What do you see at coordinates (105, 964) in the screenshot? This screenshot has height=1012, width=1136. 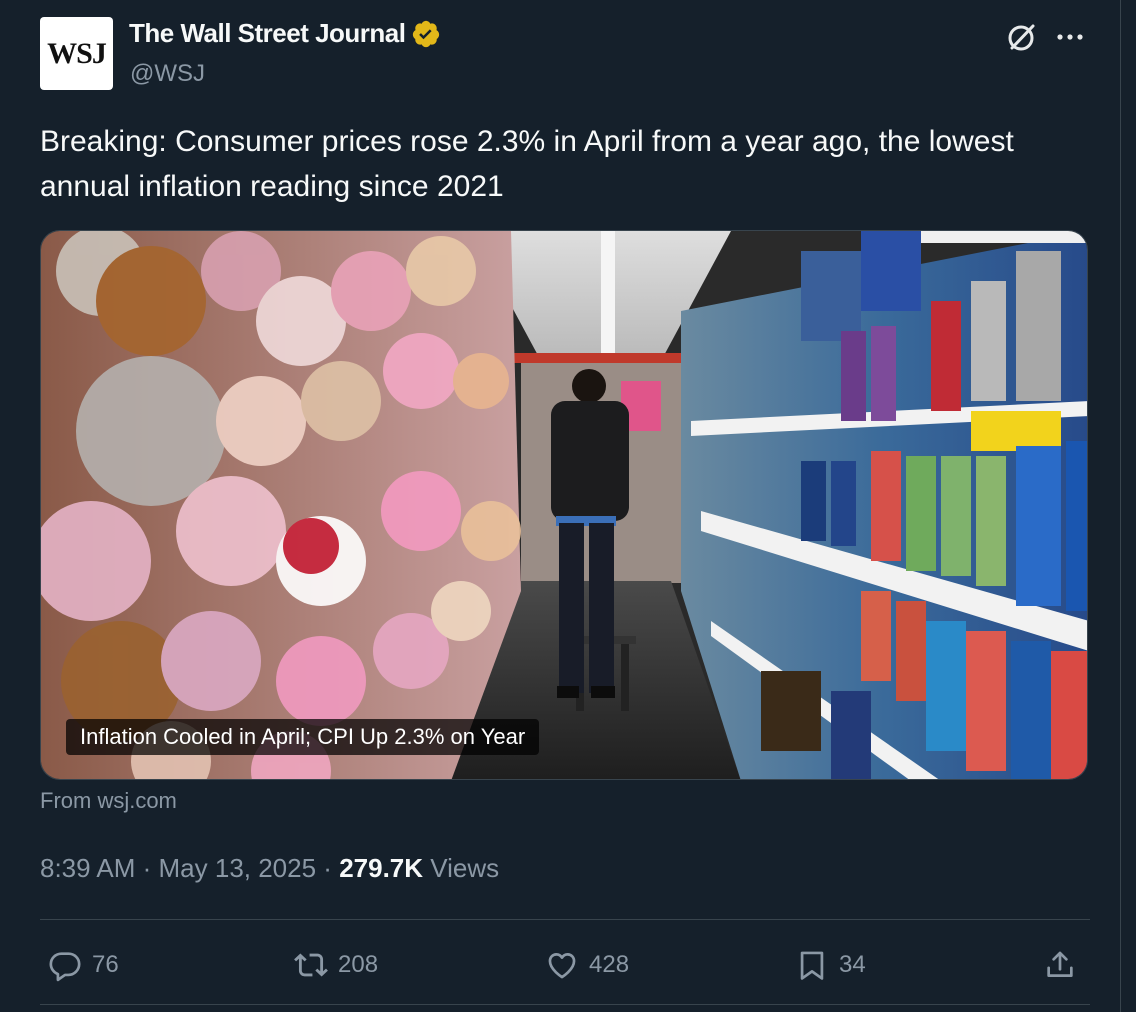 I see `reply-count: 76` at bounding box center [105, 964].